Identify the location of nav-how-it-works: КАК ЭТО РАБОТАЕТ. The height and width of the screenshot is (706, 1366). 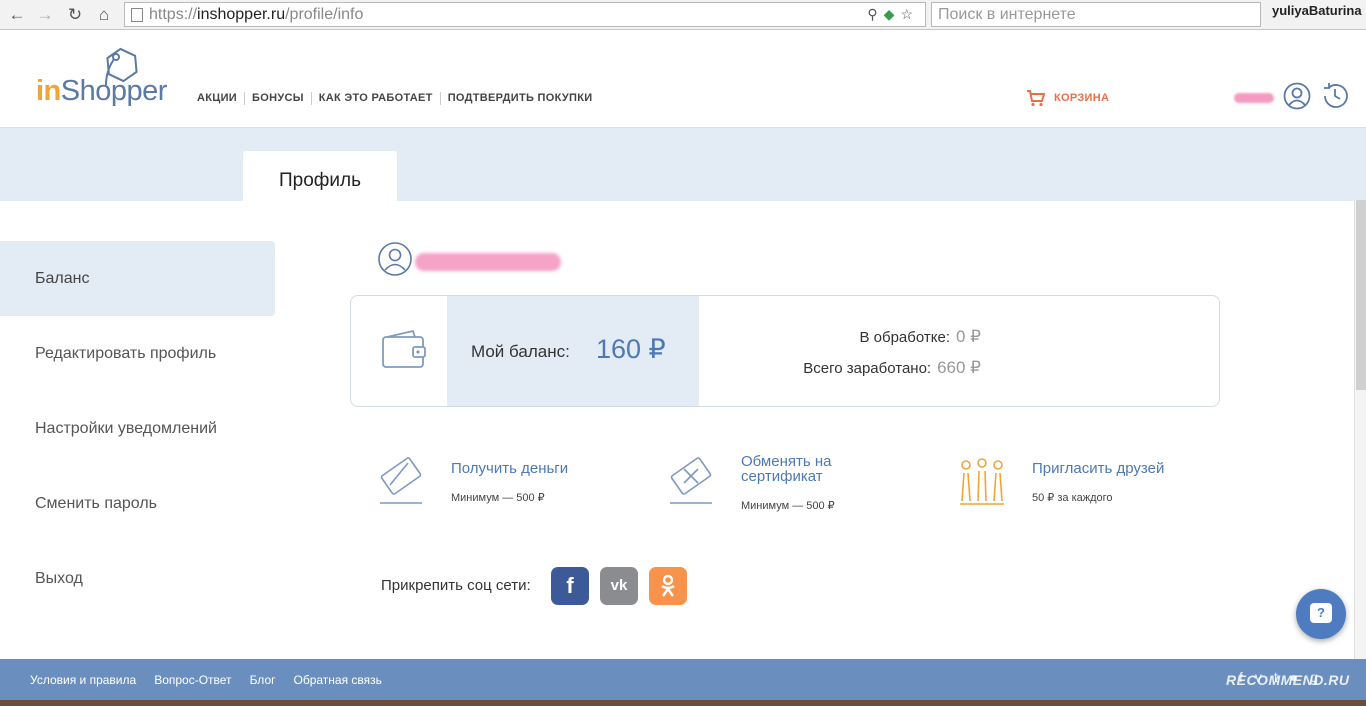
(376, 98).